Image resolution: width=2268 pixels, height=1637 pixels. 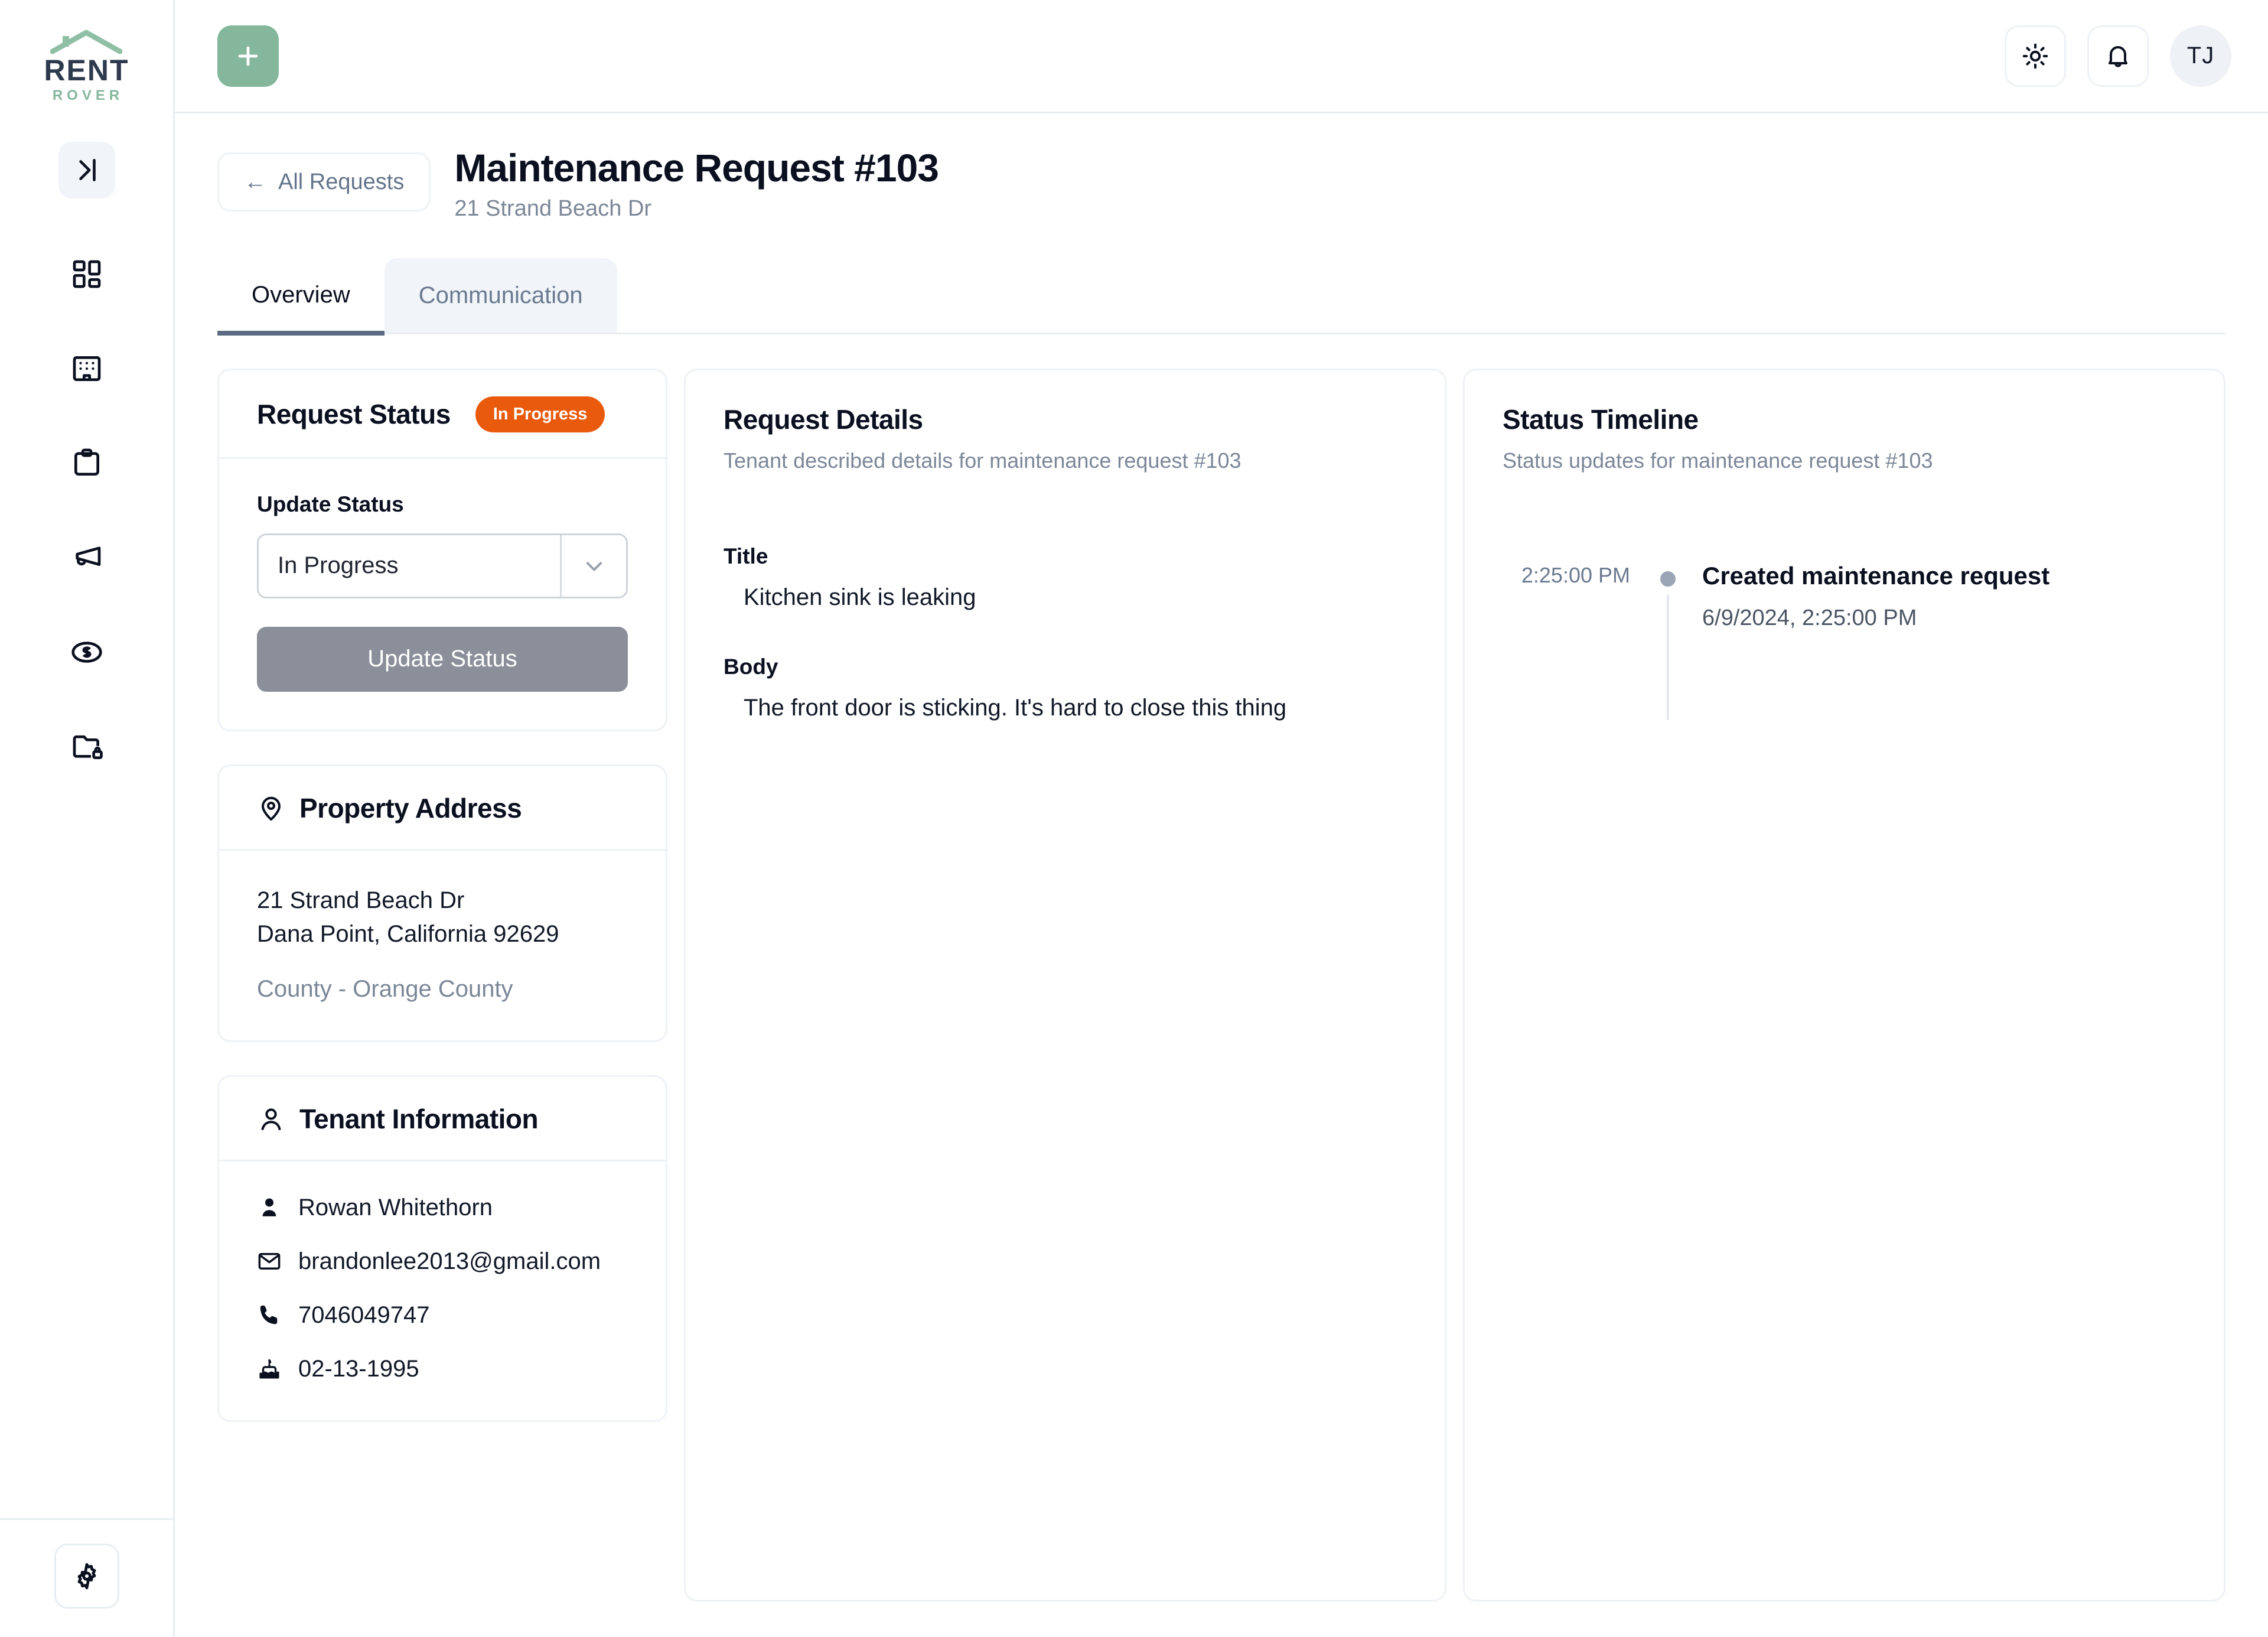 What do you see at coordinates (255, 181) in the screenshot?
I see `back-arrow-icon: ←` at bounding box center [255, 181].